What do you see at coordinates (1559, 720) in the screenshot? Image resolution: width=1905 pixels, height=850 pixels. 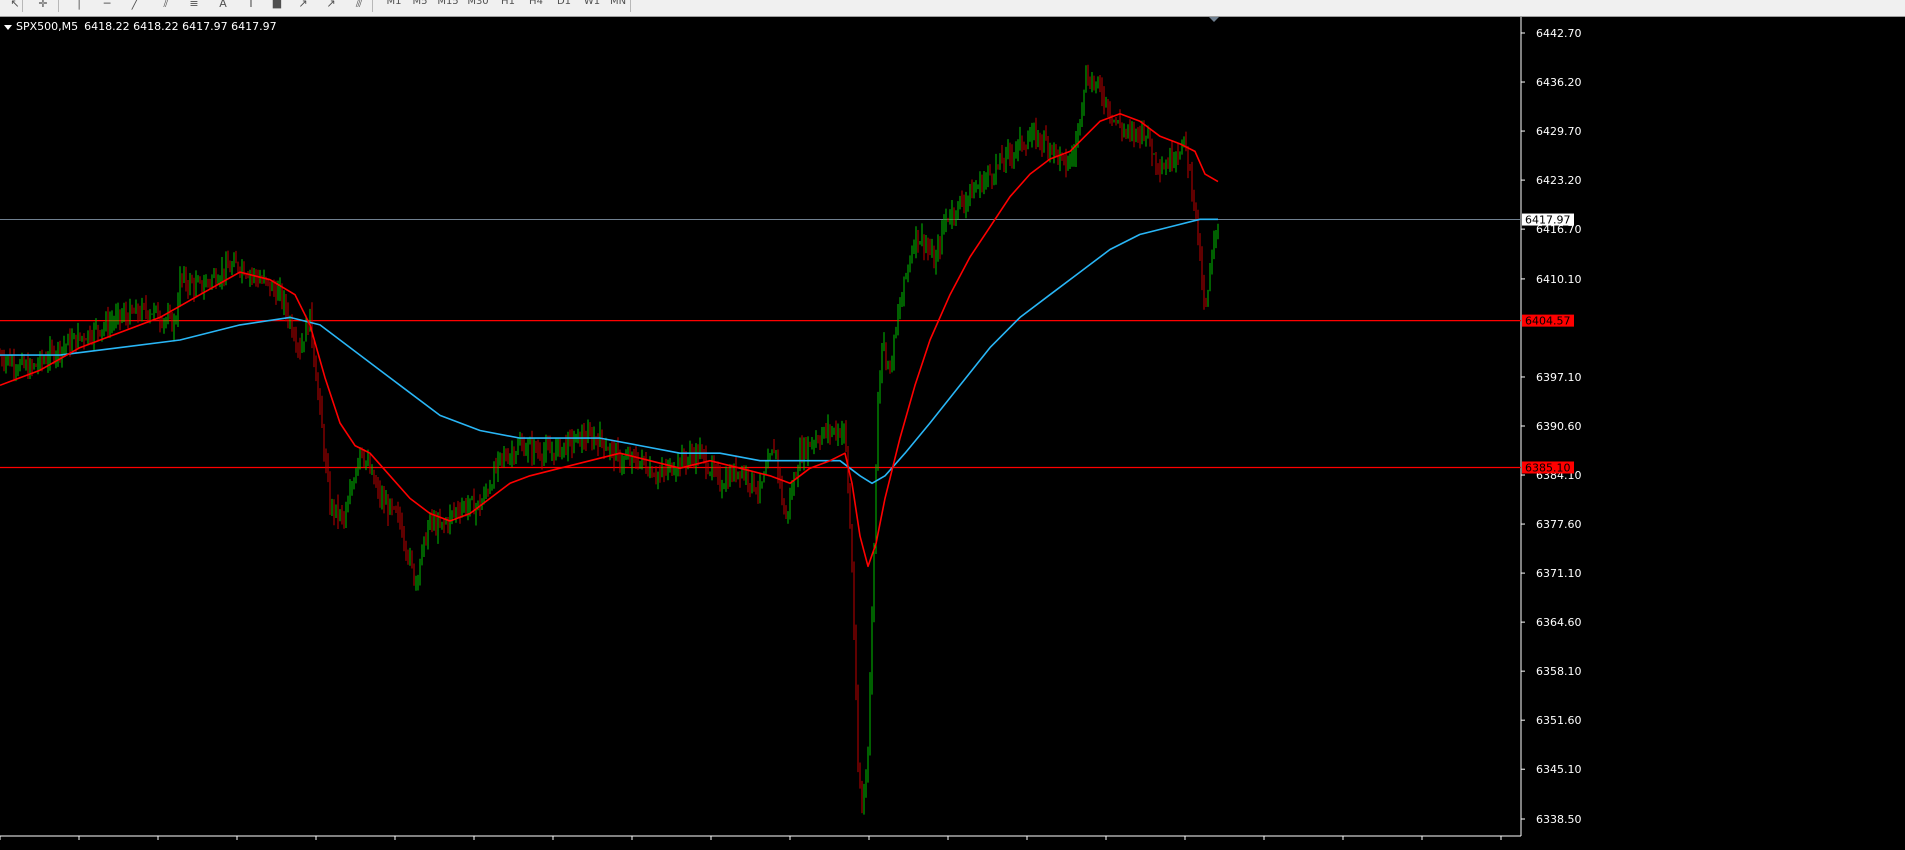 I see `price-axis-label: 6351.60` at bounding box center [1559, 720].